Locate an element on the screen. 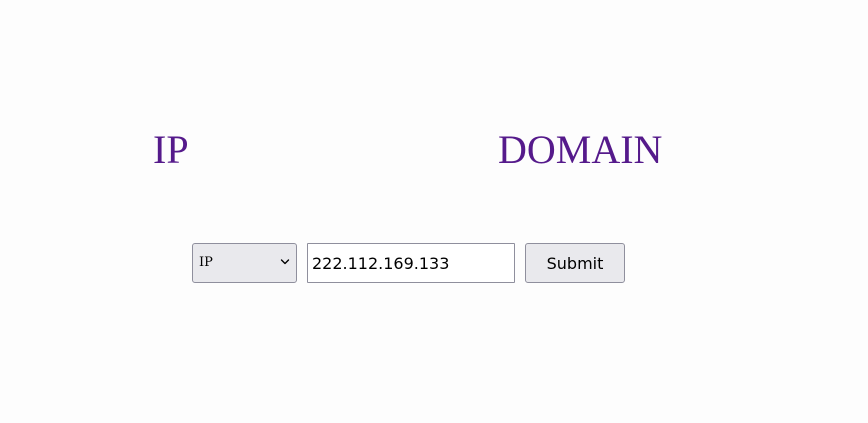 The width and height of the screenshot is (868, 423). lookup-form: IP Submit is located at coordinates (408, 263).